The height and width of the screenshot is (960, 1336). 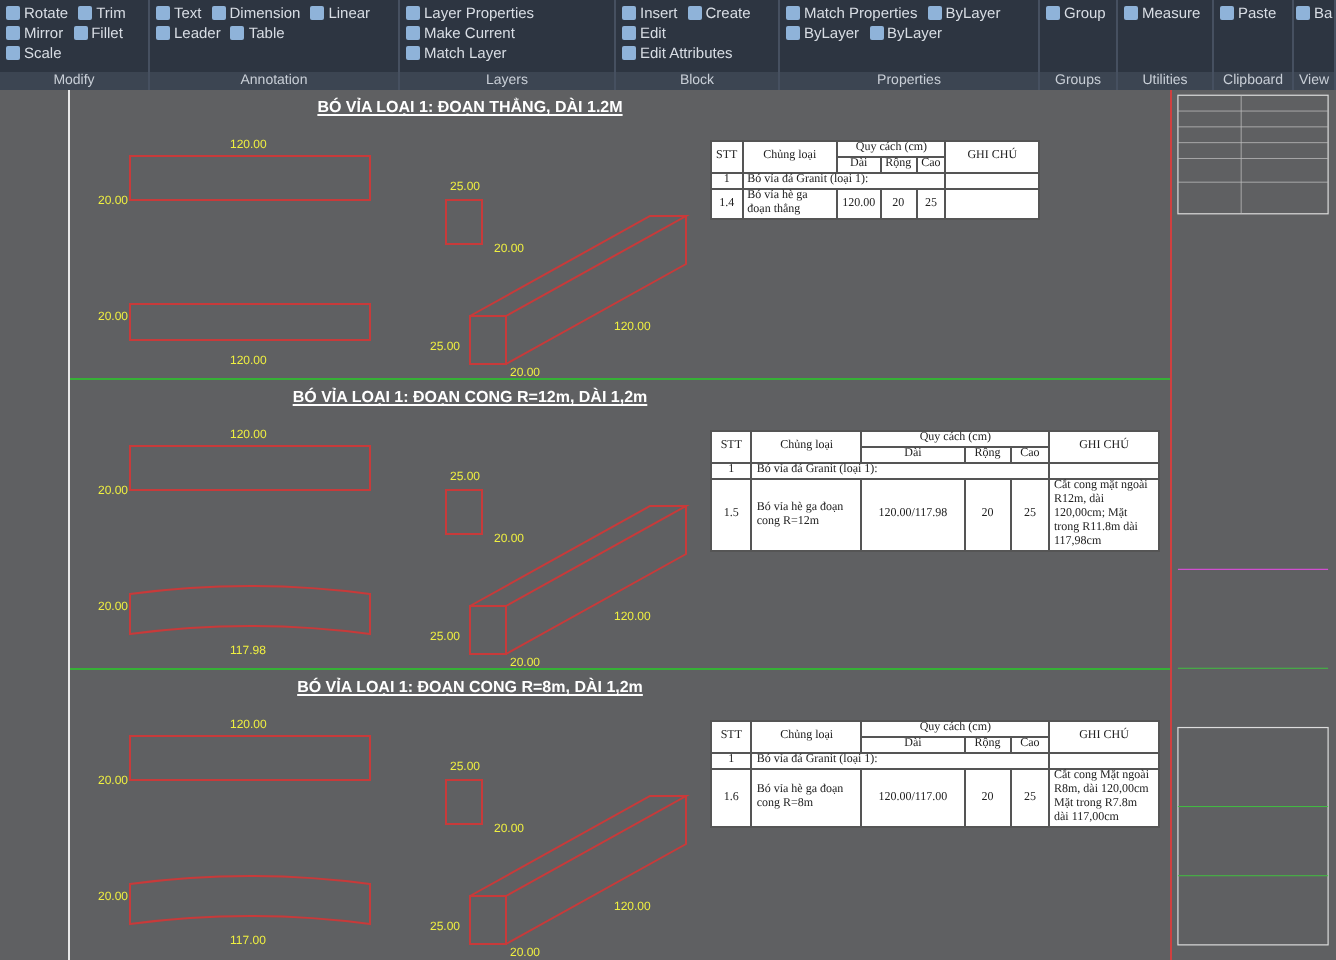 What do you see at coordinates (470, 397) in the screenshot?
I see `section-title: BÓ VỈA LOẠI 1: ĐOẠN CONG R=12m, DÀI 1,2m` at bounding box center [470, 397].